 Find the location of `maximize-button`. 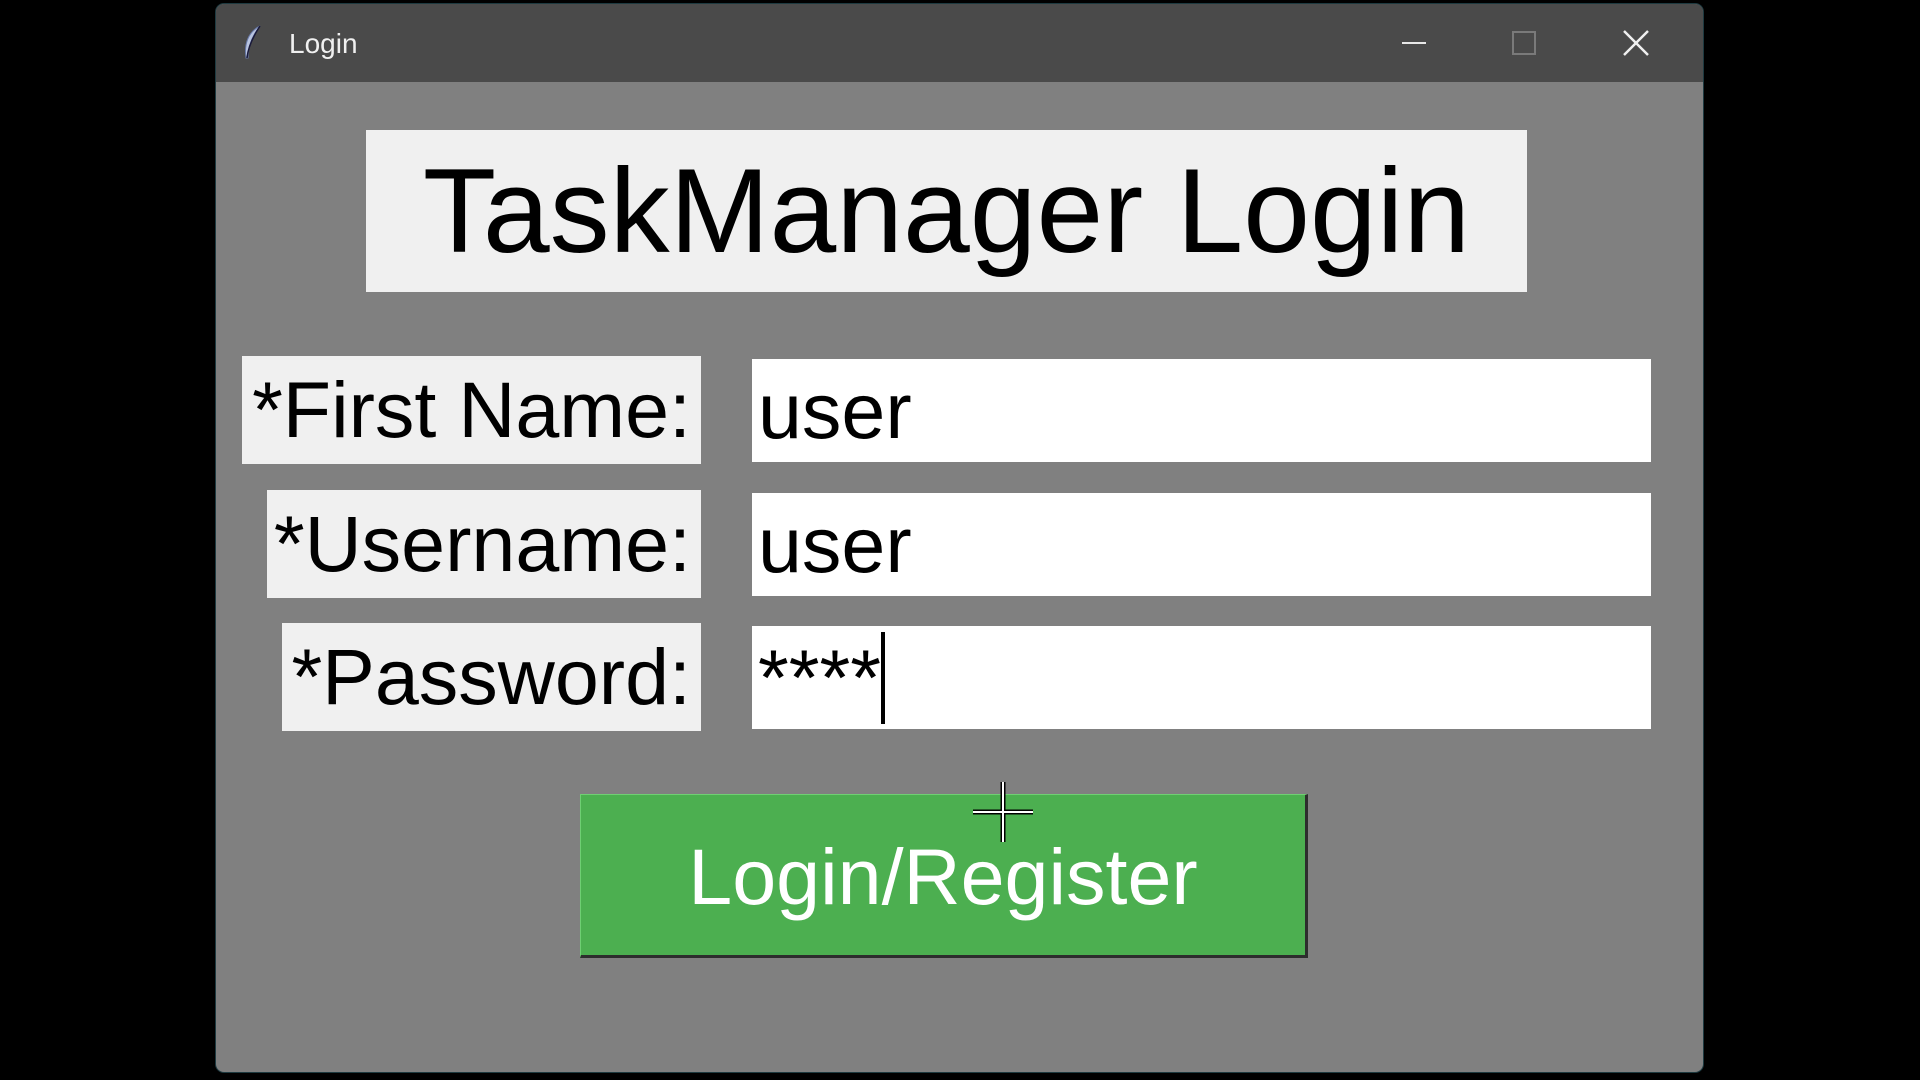

maximize-button is located at coordinates (1524, 43).